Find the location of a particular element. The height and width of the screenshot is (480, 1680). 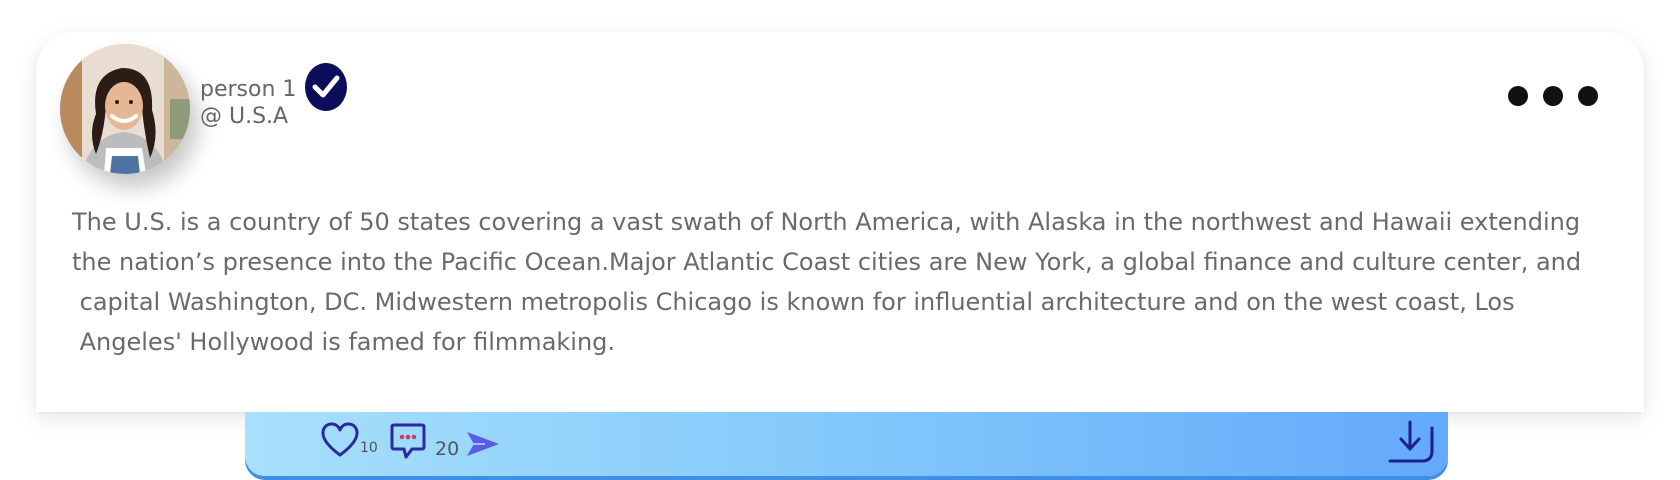

more-icon is located at coordinates (1518, 96).